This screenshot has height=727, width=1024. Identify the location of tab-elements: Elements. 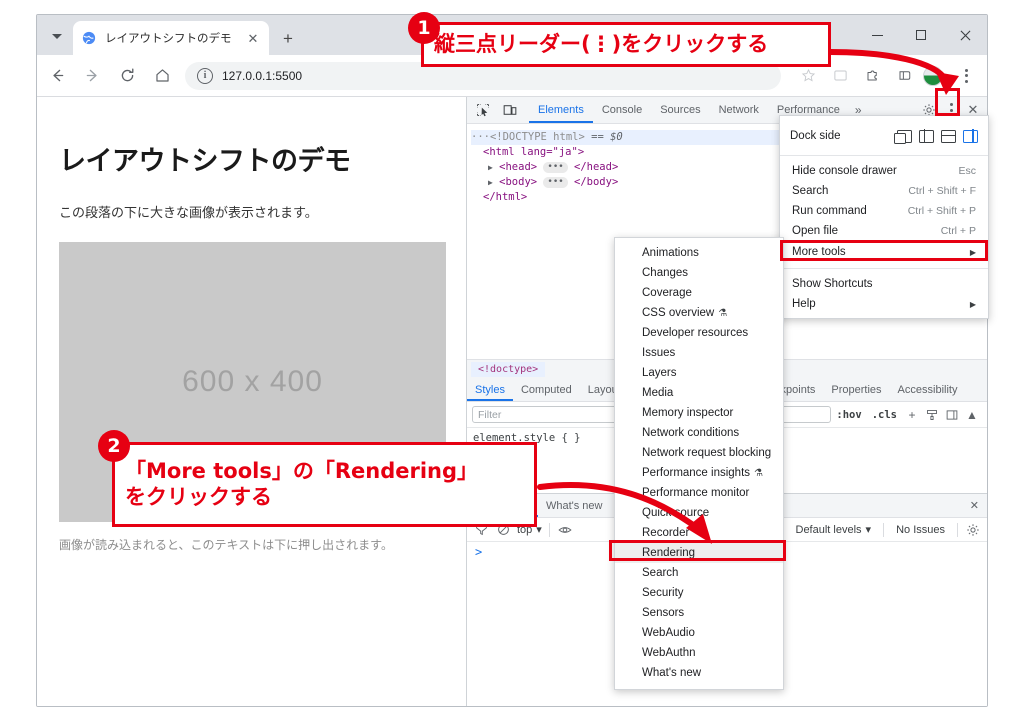
(561, 110).